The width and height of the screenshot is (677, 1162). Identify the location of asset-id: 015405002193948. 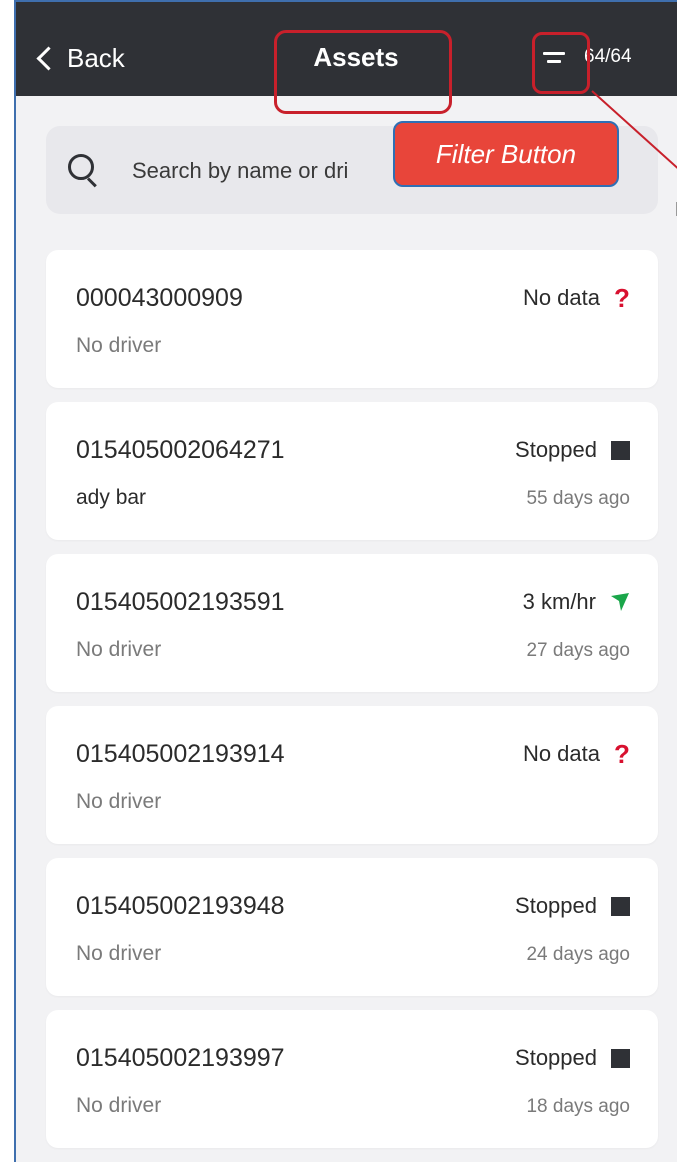
(180, 906).